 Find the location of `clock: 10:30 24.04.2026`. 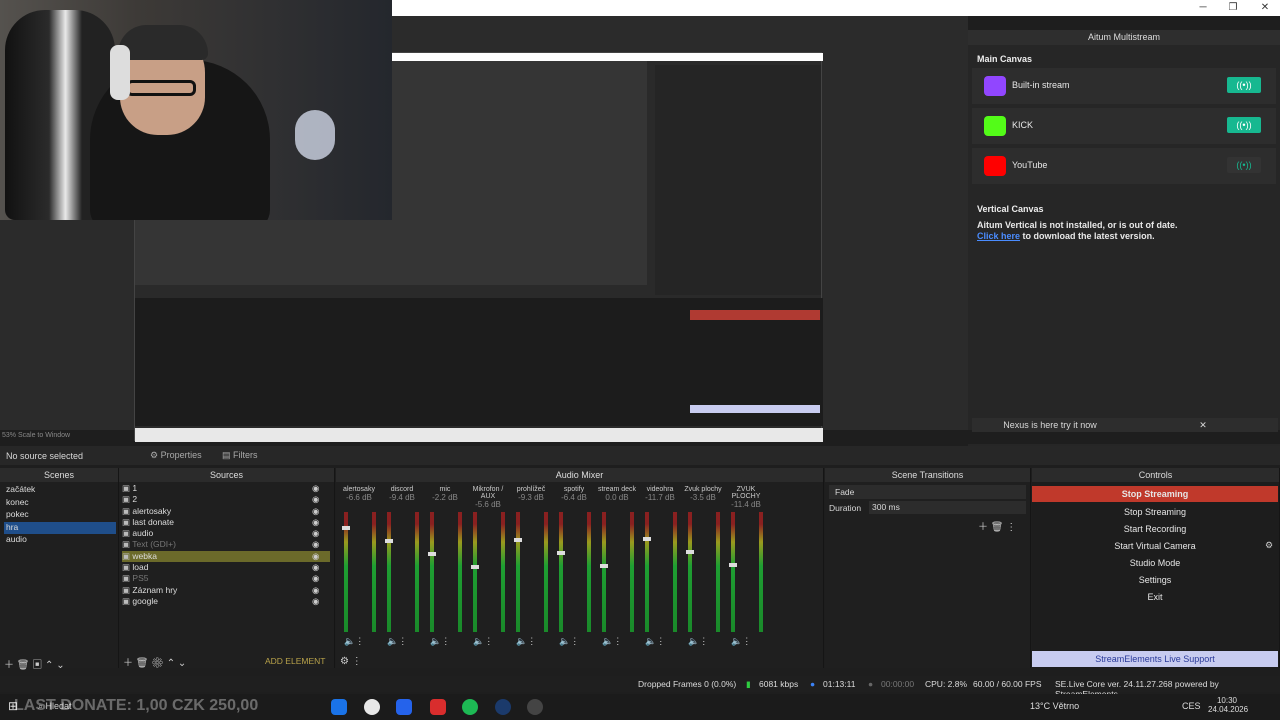

clock: 10:30 24.04.2026 is located at coordinates (1228, 705).